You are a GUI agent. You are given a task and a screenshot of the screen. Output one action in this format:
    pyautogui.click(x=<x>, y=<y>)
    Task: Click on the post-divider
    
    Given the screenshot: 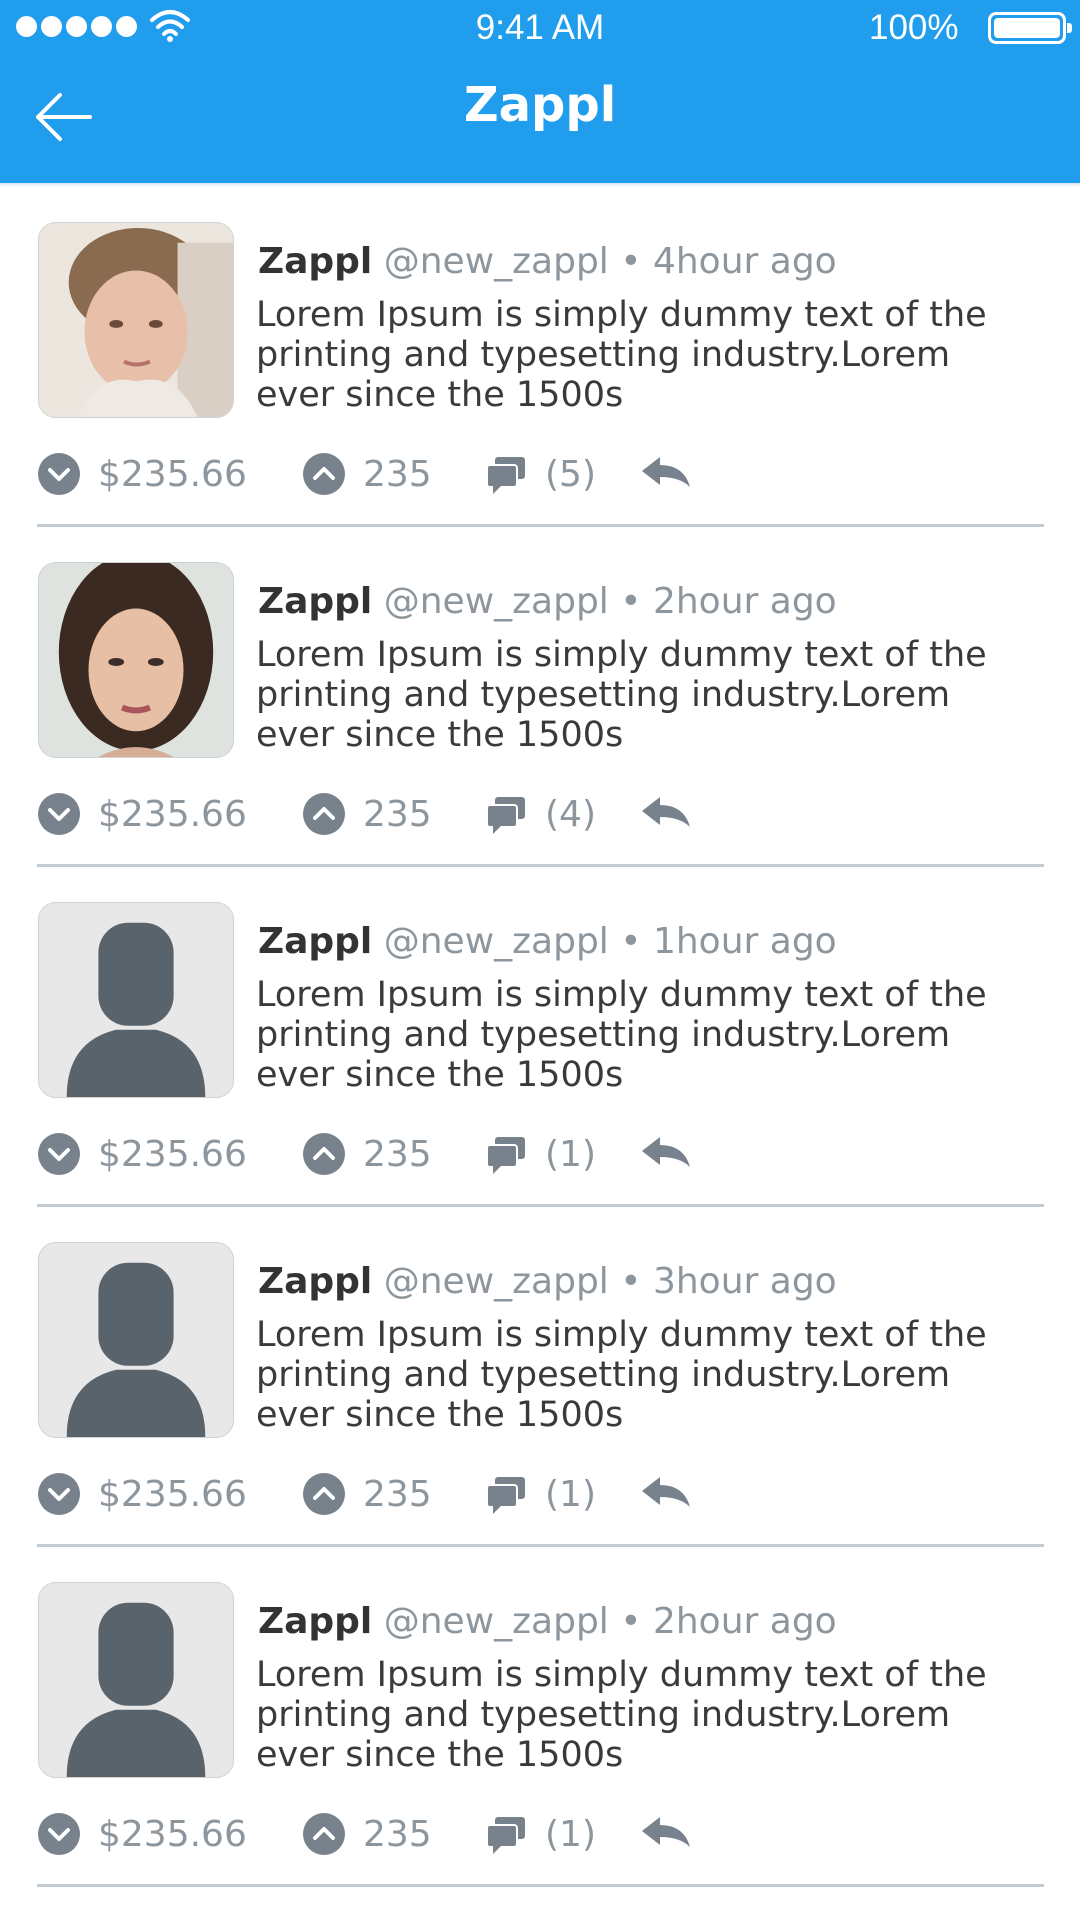 What is the action you would take?
    pyautogui.click(x=540, y=1885)
    